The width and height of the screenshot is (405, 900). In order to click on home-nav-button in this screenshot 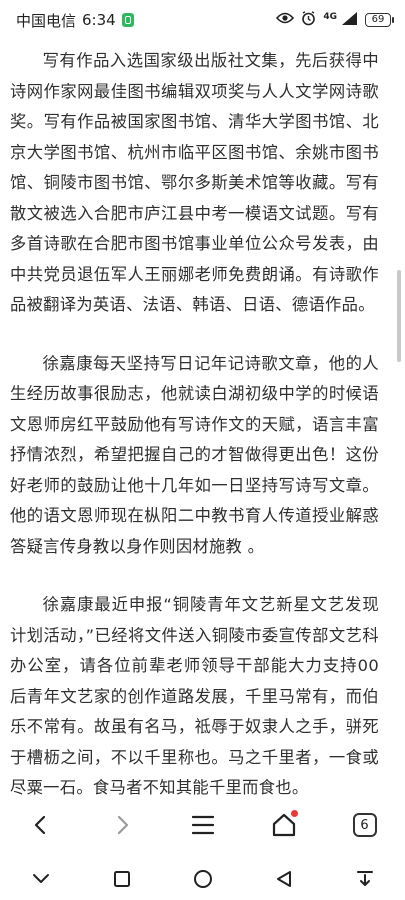, I will do `click(203, 879)`.